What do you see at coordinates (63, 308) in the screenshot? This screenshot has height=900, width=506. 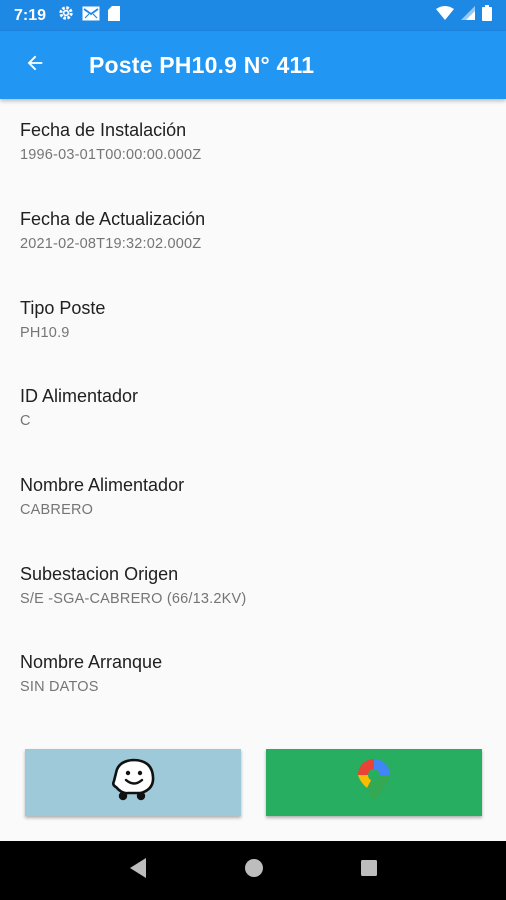 I see `field-label: Tipo Poste` at bounding box center [63, 308].